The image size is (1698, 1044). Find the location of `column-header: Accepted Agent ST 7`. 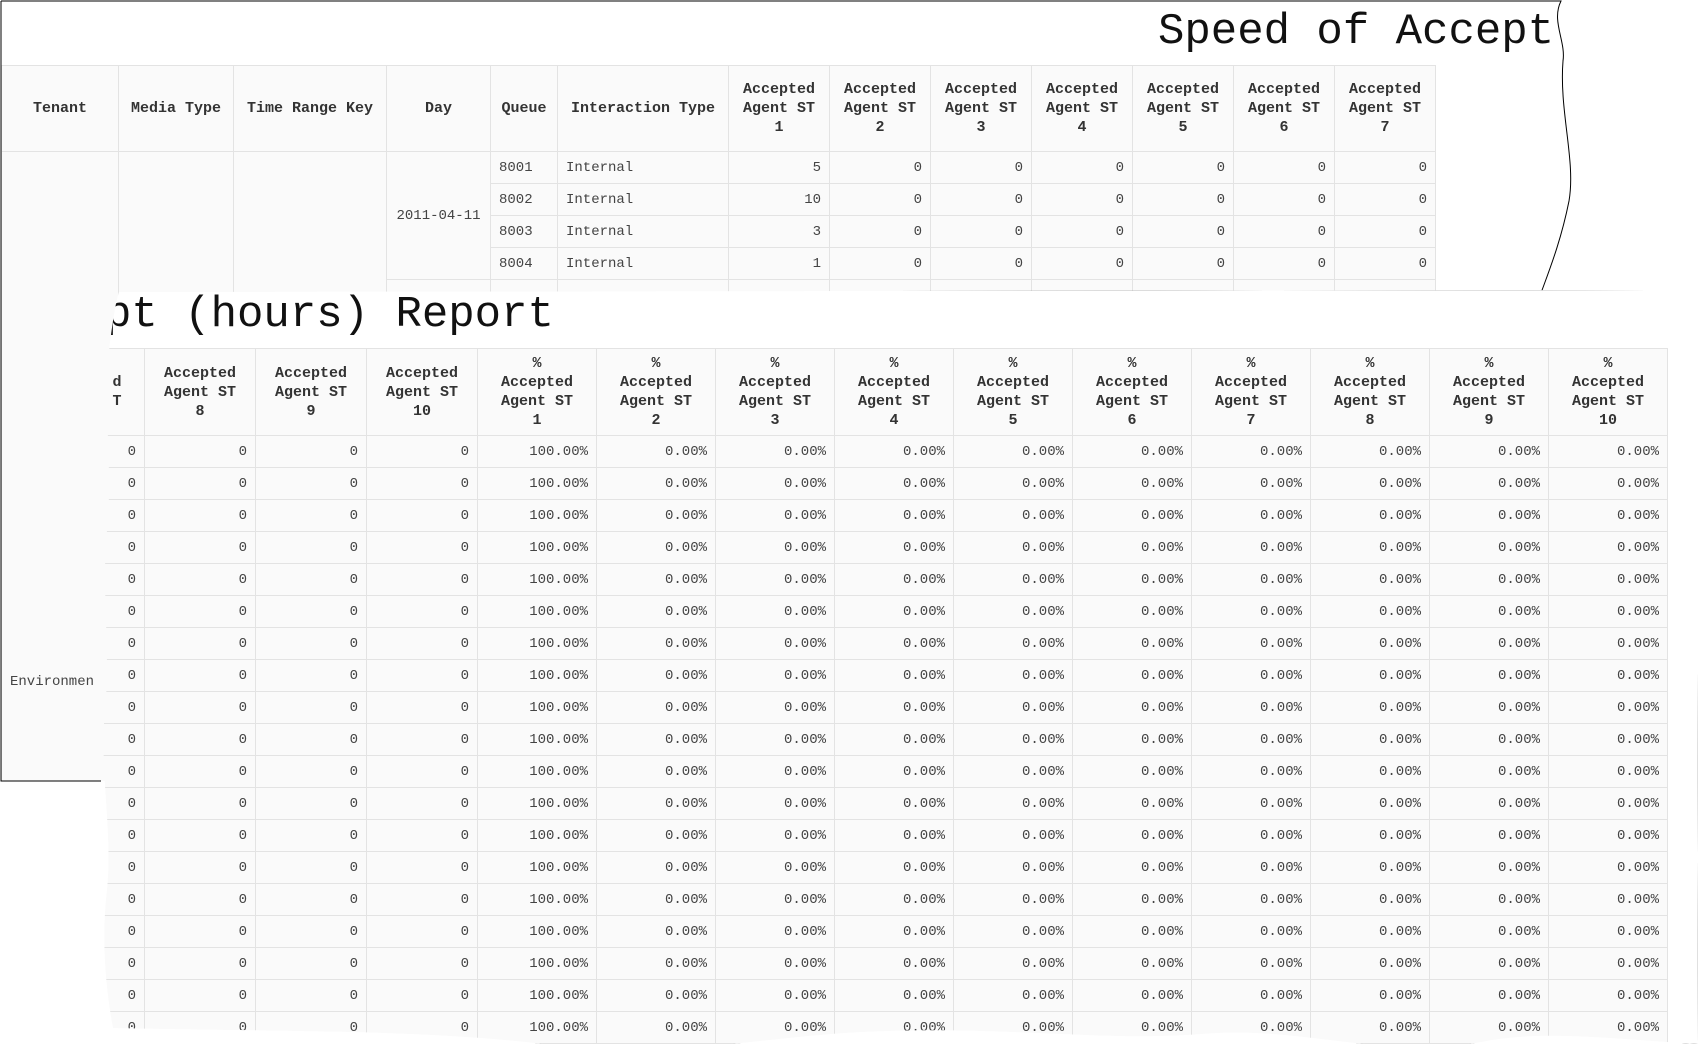

column-header: Accepted Agent ST 7 is located at coordinates (1385, 109).